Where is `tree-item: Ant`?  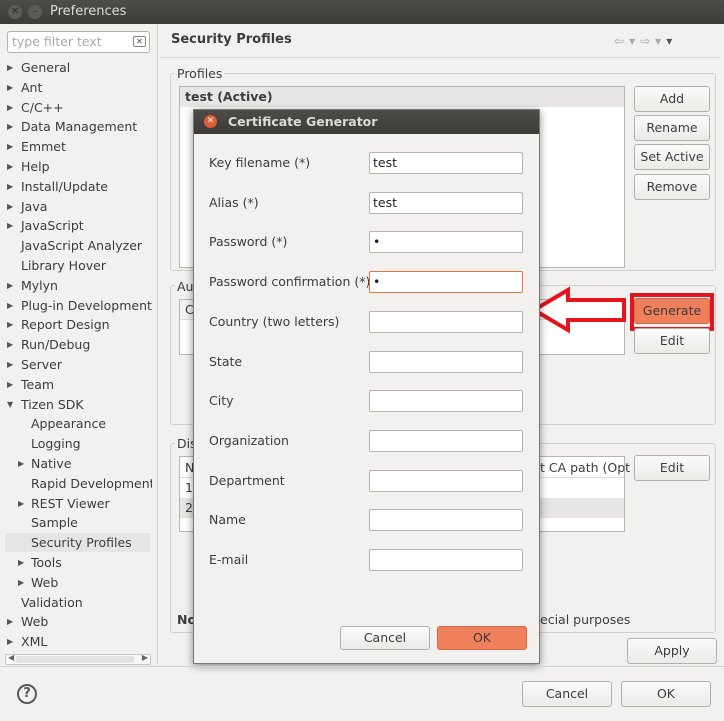 tree-item: Ant is located at coordinates (31, 88).